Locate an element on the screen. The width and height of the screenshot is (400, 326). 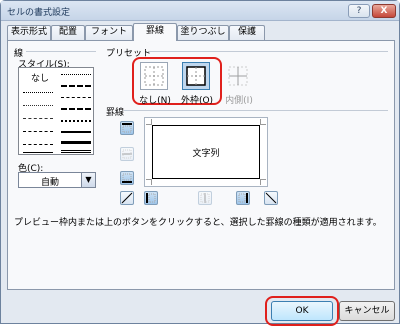
border-right-button is located at coordinates (243, 198).